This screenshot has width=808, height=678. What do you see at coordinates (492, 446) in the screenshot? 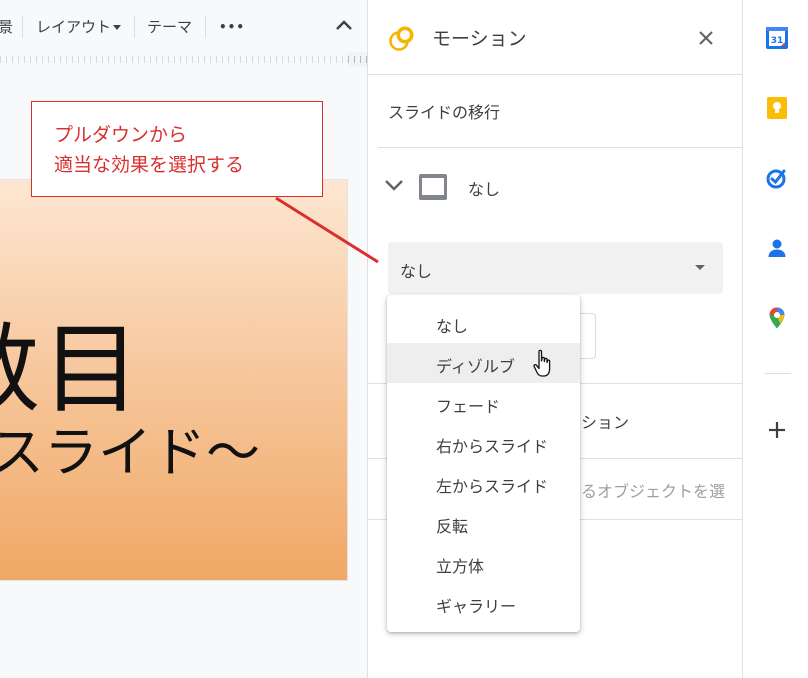
I see `menu-item-label: 右からスライド` at bounding box center [492, 446].